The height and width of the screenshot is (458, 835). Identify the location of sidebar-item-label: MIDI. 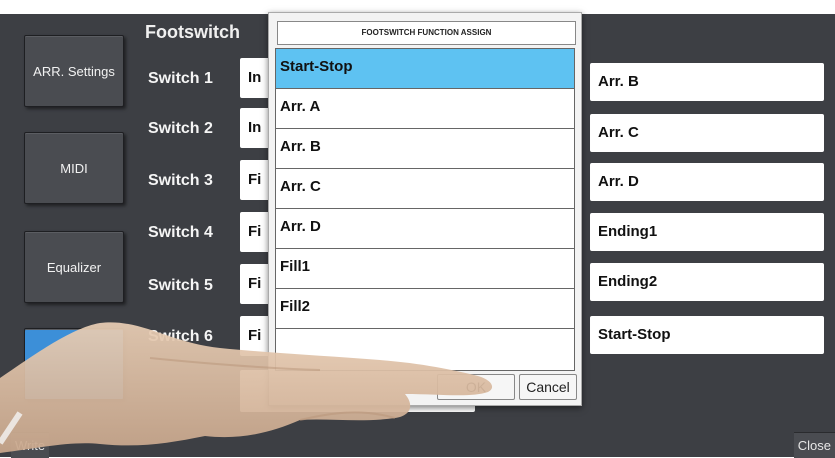
(74, 168).